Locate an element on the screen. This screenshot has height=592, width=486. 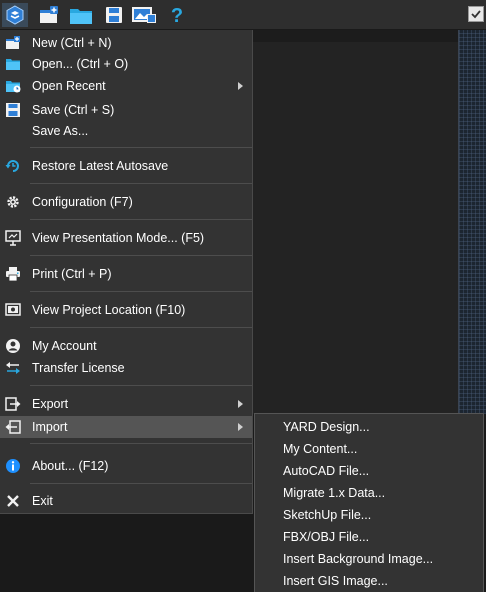
save-button is located at coordinates (114, 15).